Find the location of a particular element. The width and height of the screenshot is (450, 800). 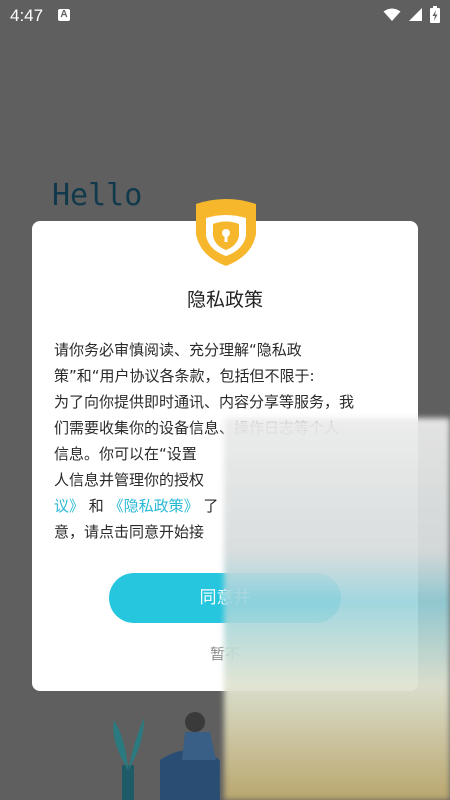

hello-text: Hello is located at coordinates (97, 195).